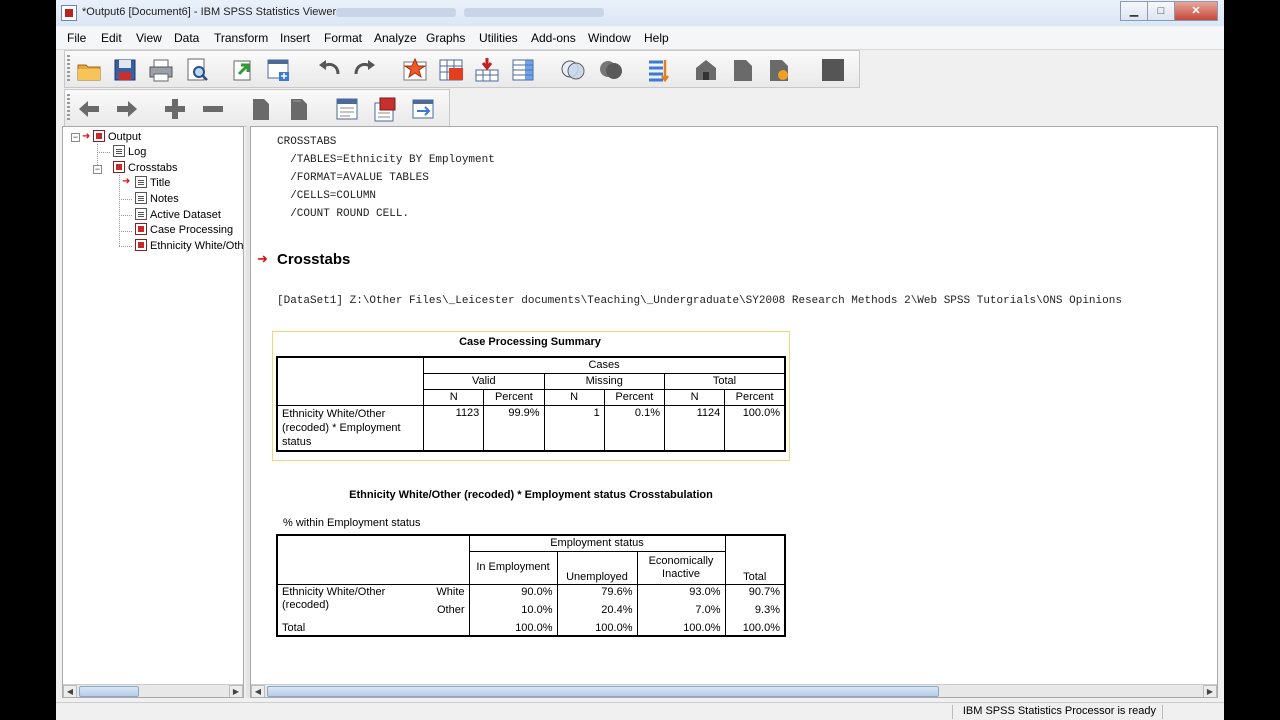 The width and height of the screenshot is (1280, 720). Describe the element at coordinates (141, 245) in the screenshot. I see `table-icon` at that location.